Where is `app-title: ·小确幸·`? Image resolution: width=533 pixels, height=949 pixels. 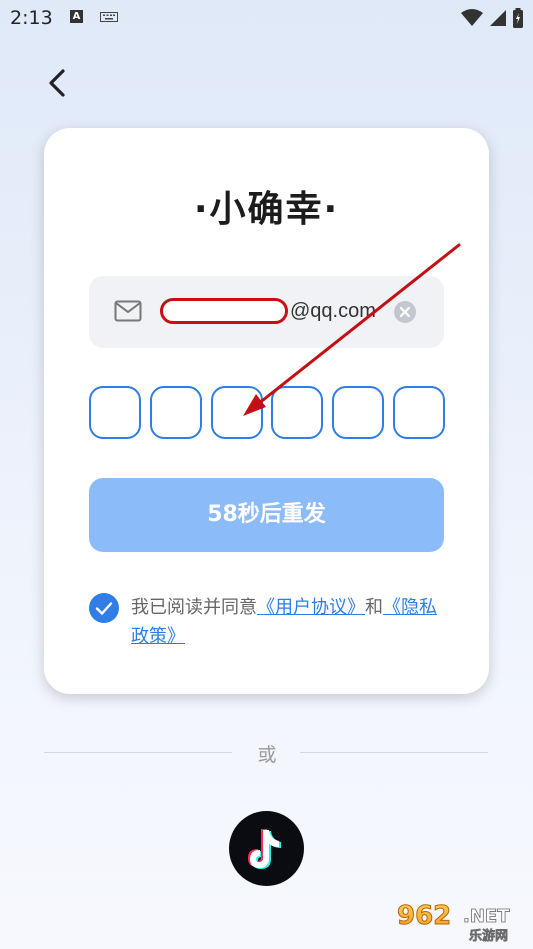 app-title: ·小确幸· is located at coordinates (266, 209).